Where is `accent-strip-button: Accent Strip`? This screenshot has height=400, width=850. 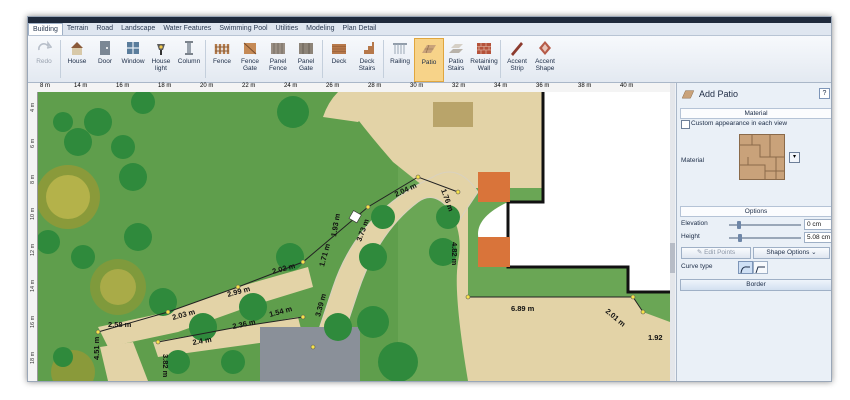 accent-strip-button: Accent Strip is located at coordinates (517, 59).